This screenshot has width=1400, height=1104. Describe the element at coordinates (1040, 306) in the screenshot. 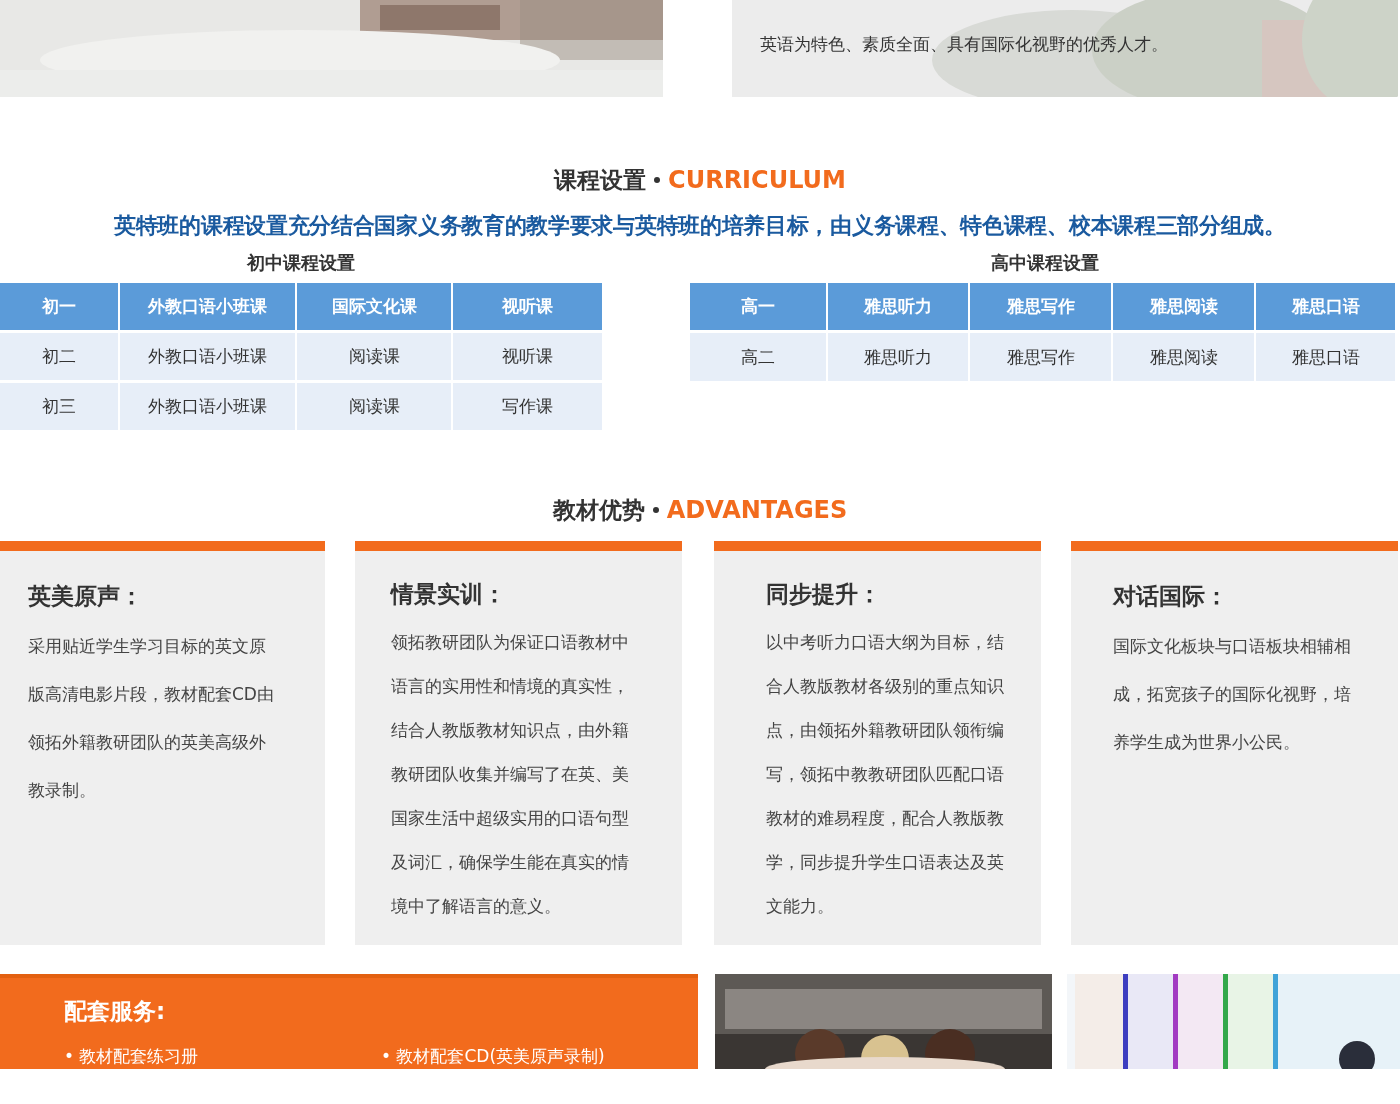

I see `table-header-cell: 雅思写作` at that location.